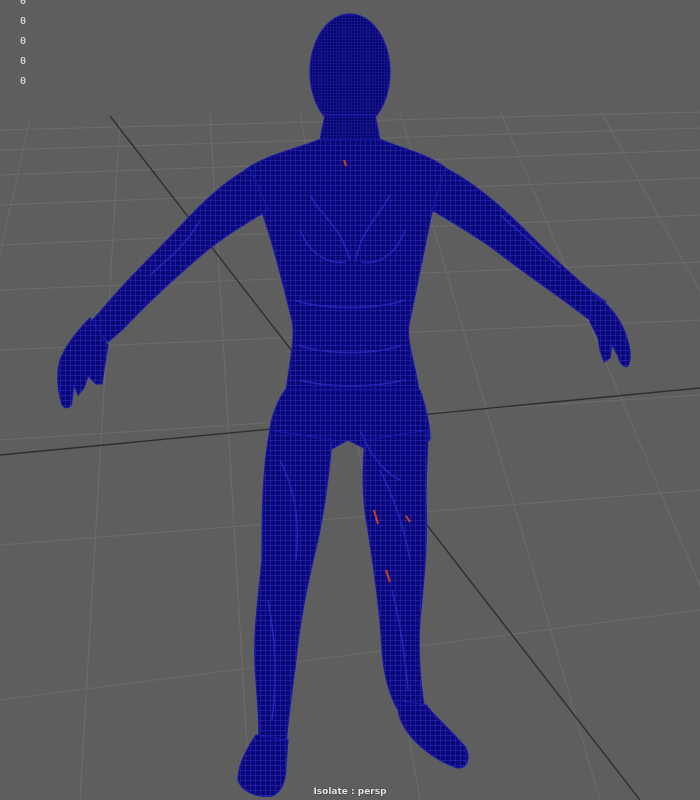 The height and width of the screenshot is (800, 700). What do you see at coordinates (610, 330) in the screenshot?
I see `mesh-right-hand` at bounding box center [610, 330].